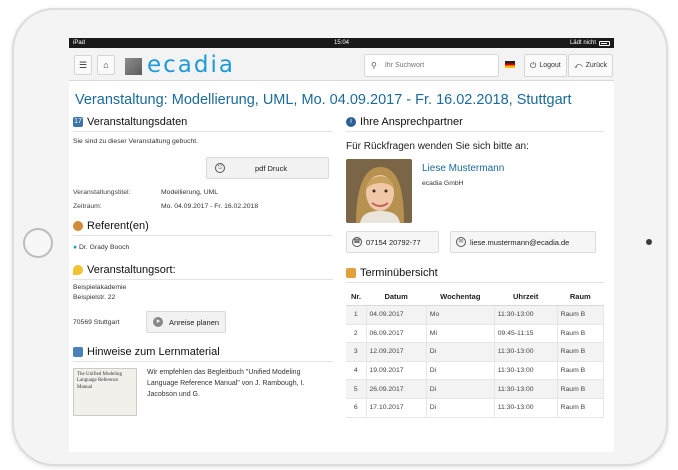 The height and width of the screenshot is (470, 678). What do you see at coordinates (460, 334) in the screenshot?
I see `cell-weekday: Mi` at bounding box center [460, 334].